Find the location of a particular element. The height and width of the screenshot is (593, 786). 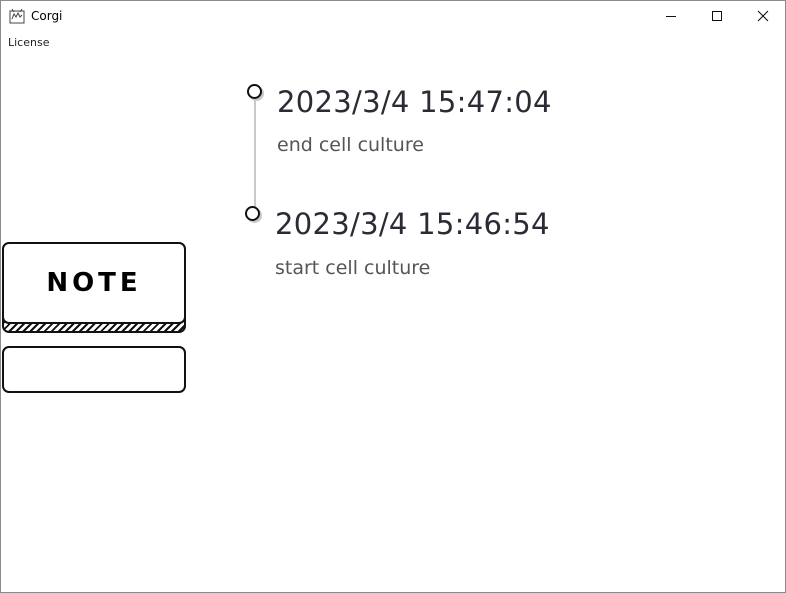

note-button-label: NOTE is located at coordinates (94, 283).